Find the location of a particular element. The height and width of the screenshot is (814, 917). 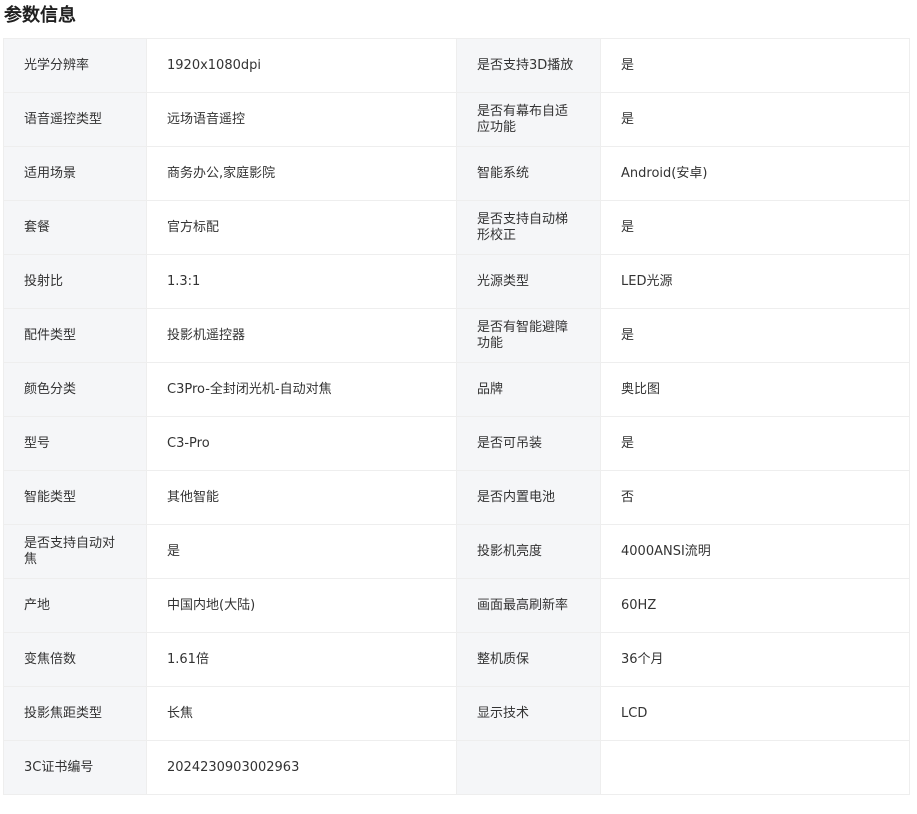

table-row: 颜色分类 C3Pro-全封闭光机-自动对焦 品牌 奥比图 is located at coordinates (456, 389).